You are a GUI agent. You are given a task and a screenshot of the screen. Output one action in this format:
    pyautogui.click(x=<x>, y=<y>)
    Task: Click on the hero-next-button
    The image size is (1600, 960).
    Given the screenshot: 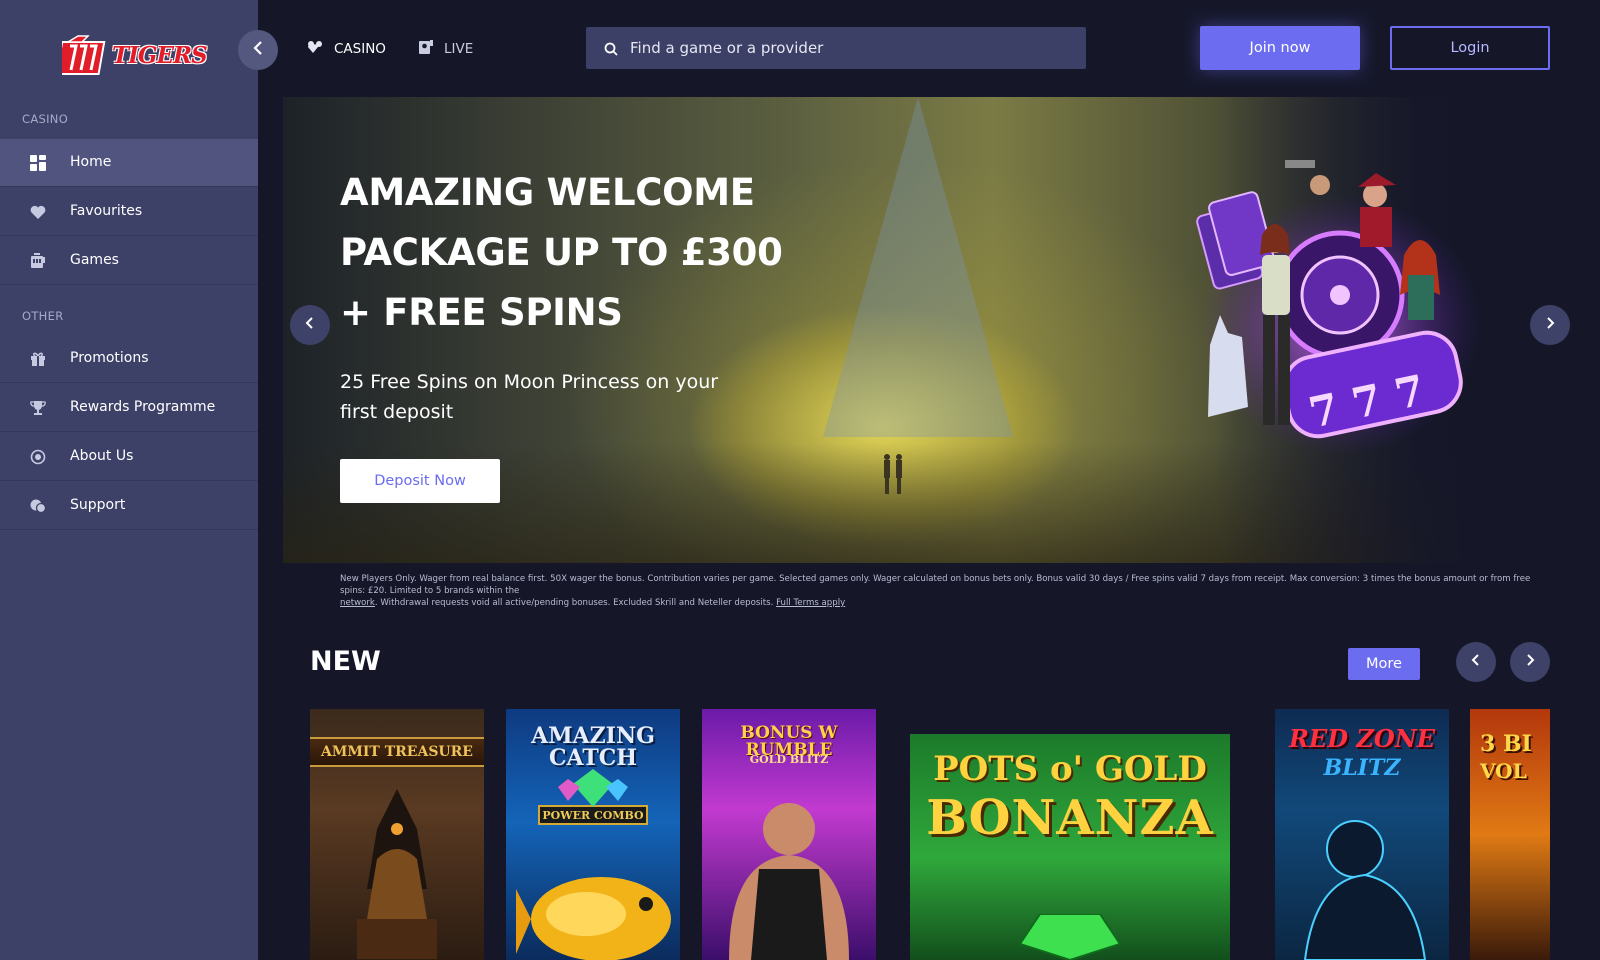 What is the action you would take?
    pyautogui.click(x=1550, y=325)
    